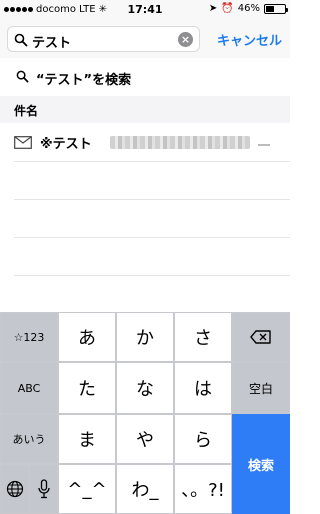 The image size is (320, 514). I want to click on globe-key, so click(14, 489).